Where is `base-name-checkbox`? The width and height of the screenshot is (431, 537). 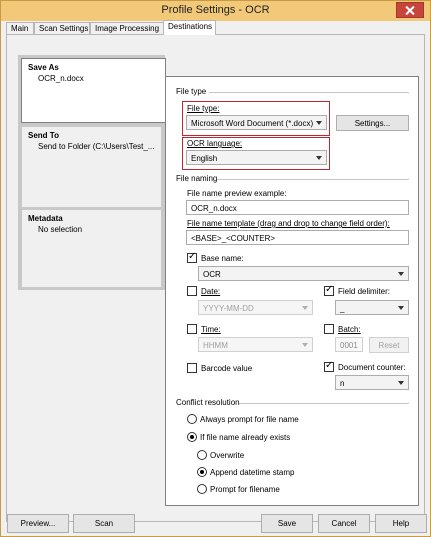
base-name-checkbox is located at coordinates (192, 257).